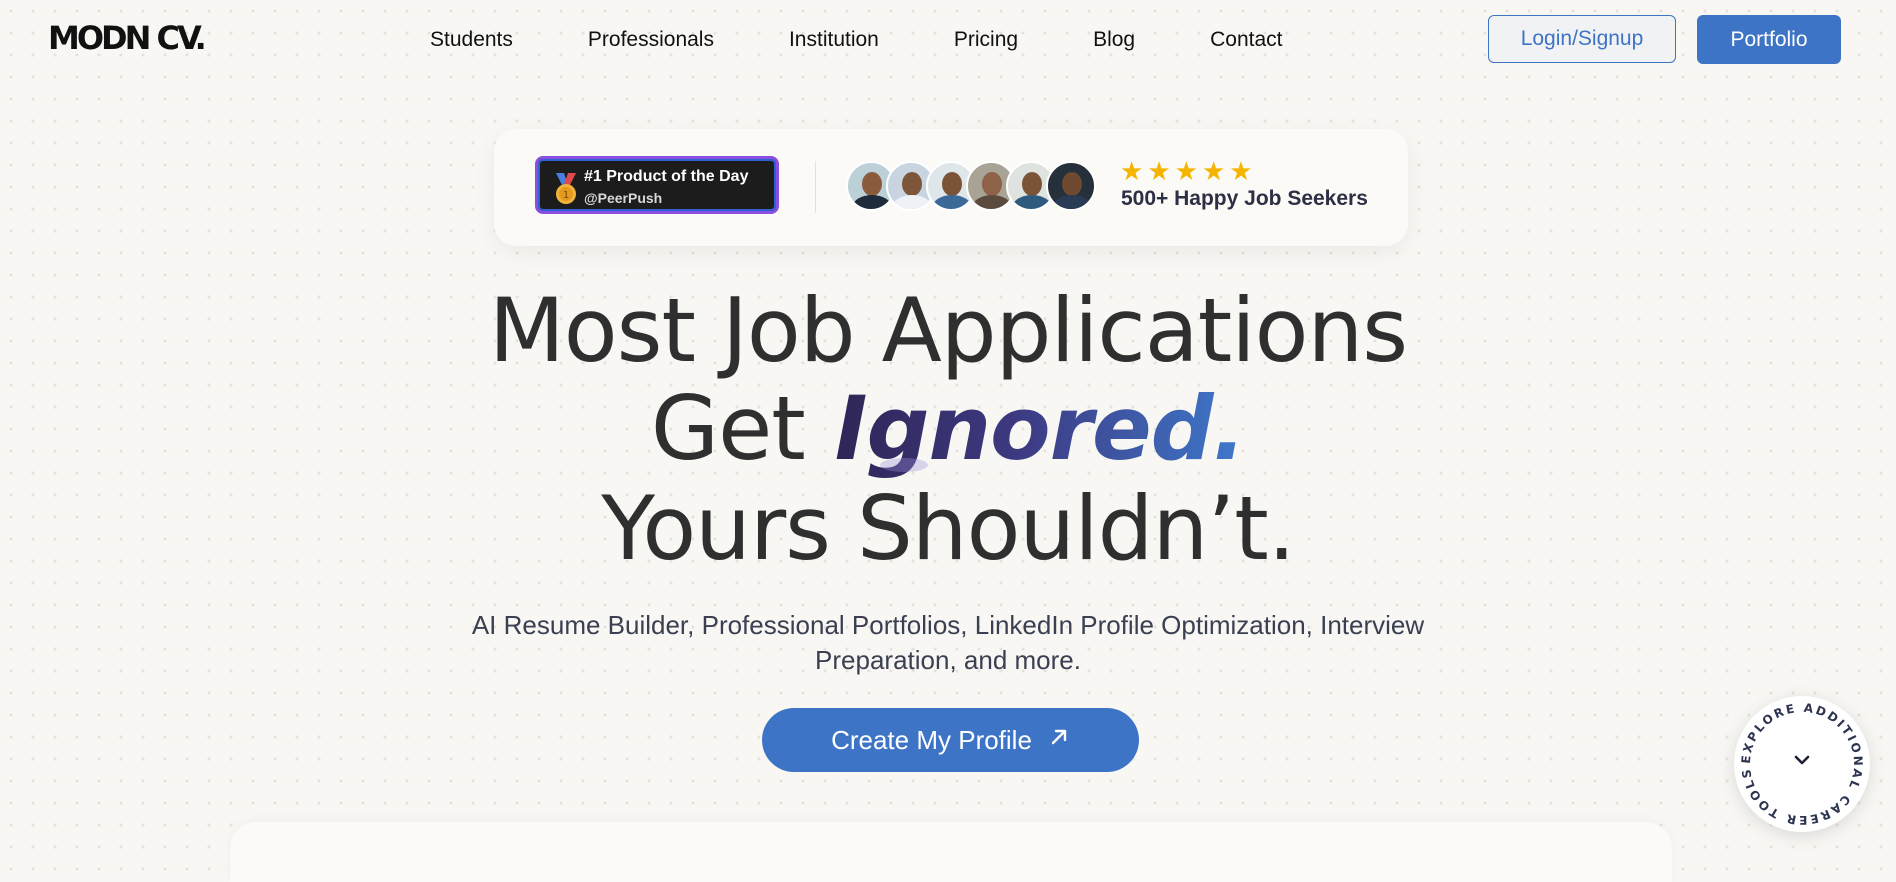 This screenshot has height=882, width=1896. What do you see at coordinates (127, 38) in the screenshot?
I see `brand-logo: MODN CV.` at bounding box center [127, 38].